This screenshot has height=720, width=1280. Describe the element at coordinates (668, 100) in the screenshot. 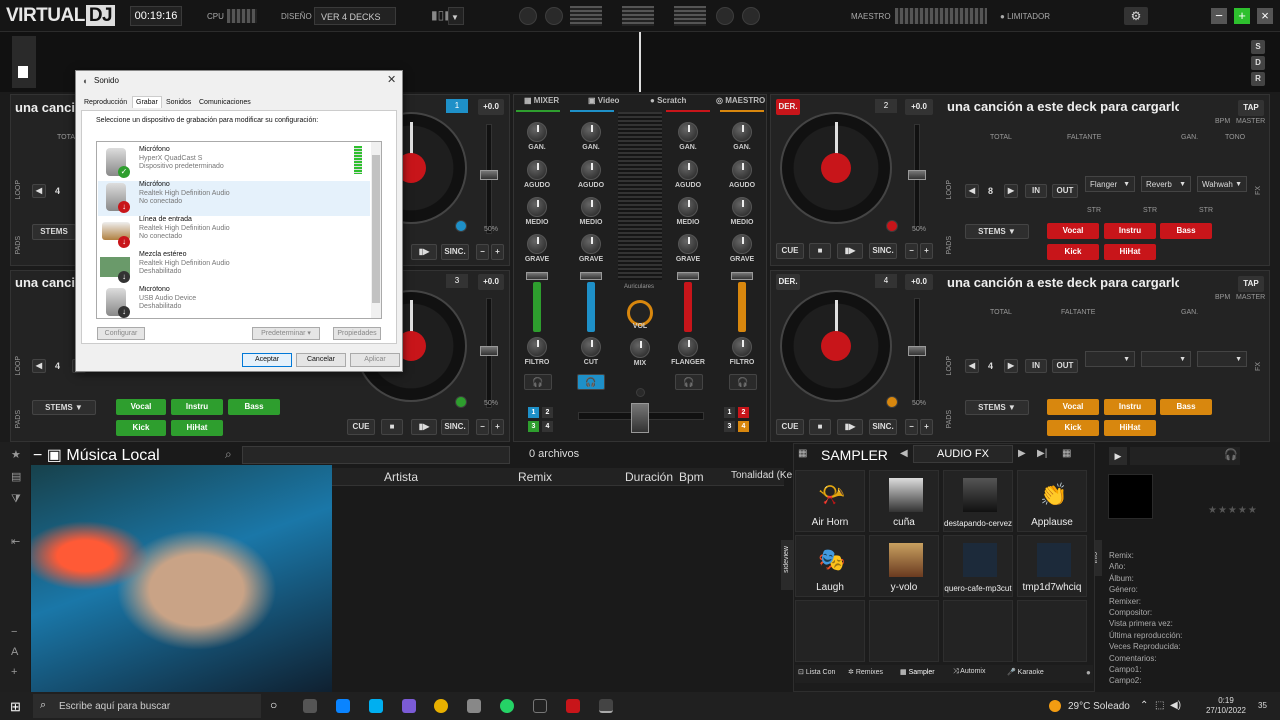

I see `tab-scratch: ● Scratch` at that location.